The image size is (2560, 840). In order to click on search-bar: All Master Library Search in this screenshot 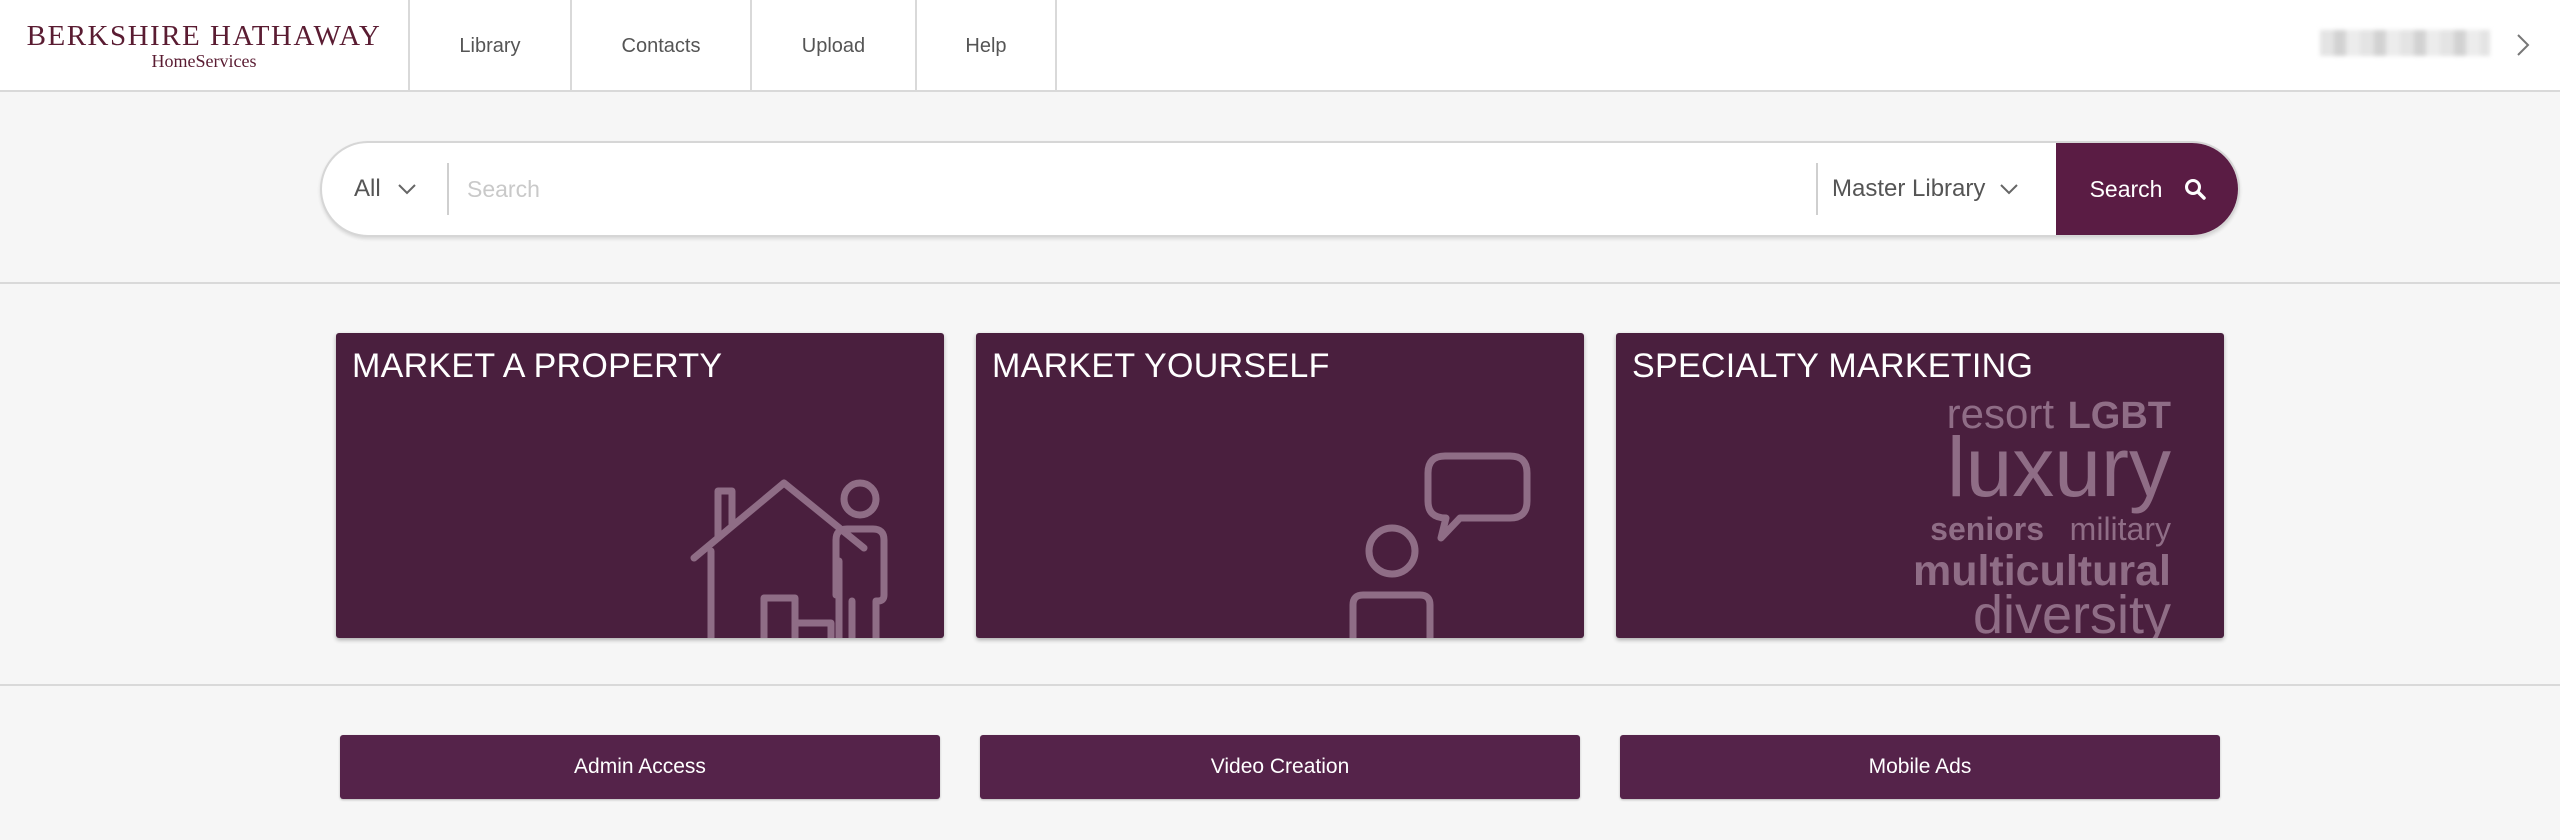, I will do `click(1280, 189)`.